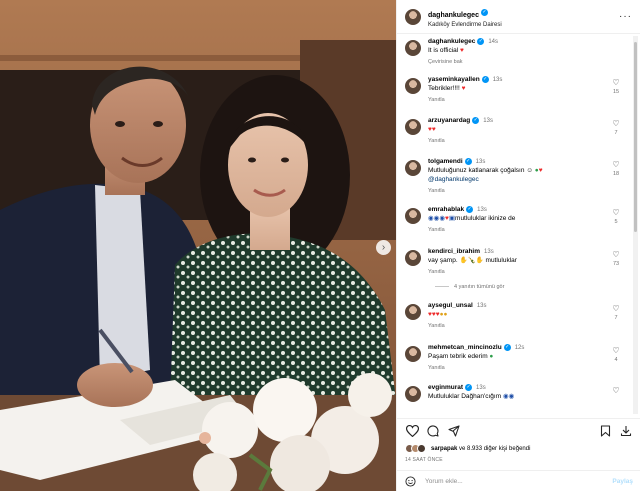 The height and width of the screenshot is (491, 640). Describe the element at coordinates (616, 259) in the screenshot. I see `comment-like: ♡ 73` at that location.